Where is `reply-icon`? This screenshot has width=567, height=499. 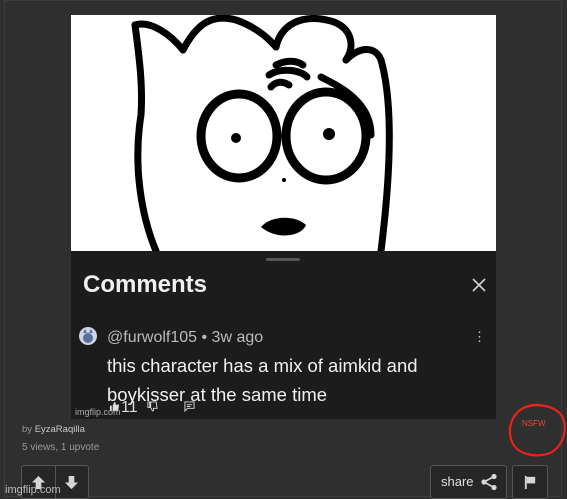
reply-icon is located at coordinates (189, 406).